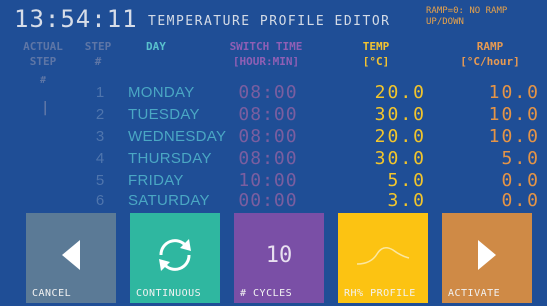 Image resolution: width=547 pixels, height=306 pixels. I want to click on header-step-line1: STEP, so click(98, 46).